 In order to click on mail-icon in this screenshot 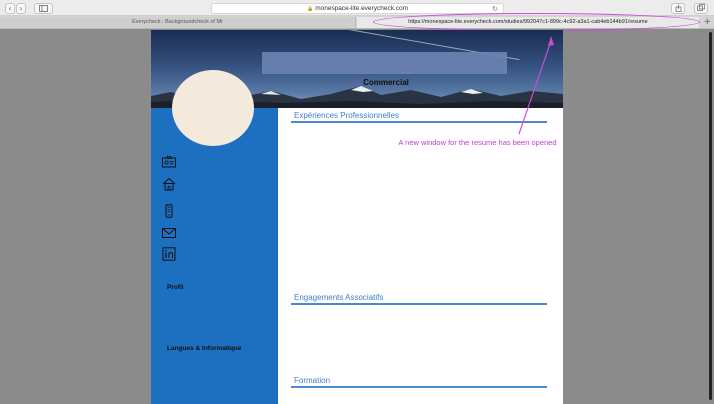, I will do `click(169, 233)`.